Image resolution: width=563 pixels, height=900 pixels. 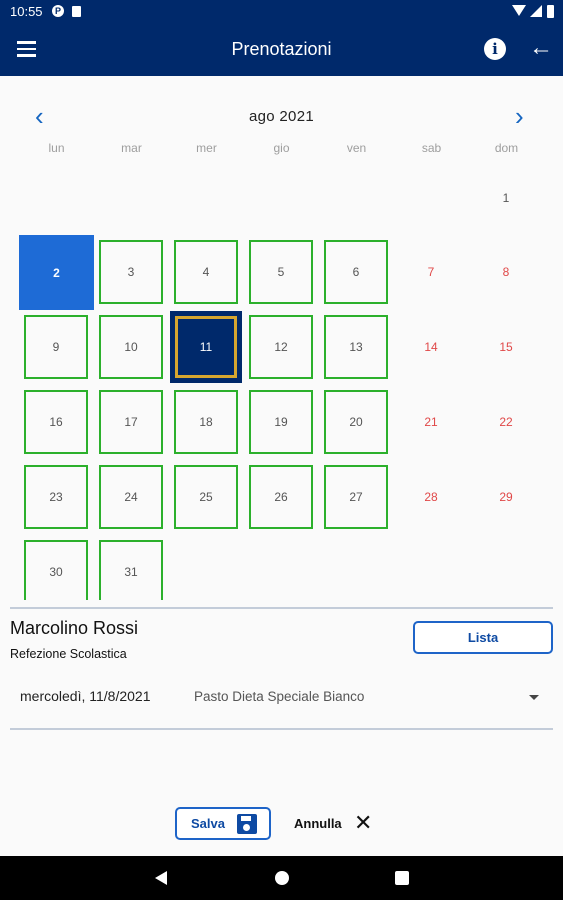 I want to click on weekday-label: mer, so click(x=206, y=148).